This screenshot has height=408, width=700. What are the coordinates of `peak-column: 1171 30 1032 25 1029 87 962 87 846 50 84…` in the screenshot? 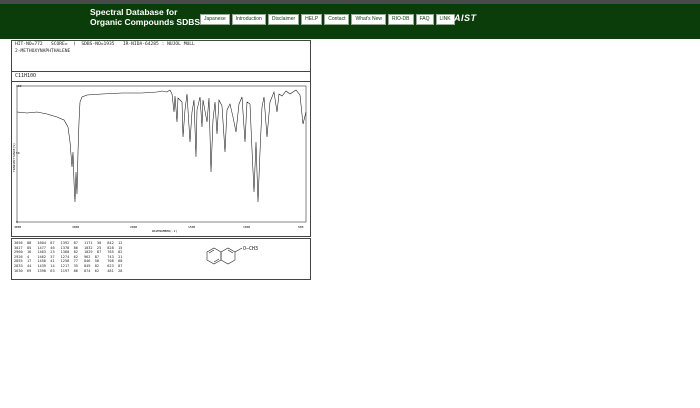 It's located at (92, 257).